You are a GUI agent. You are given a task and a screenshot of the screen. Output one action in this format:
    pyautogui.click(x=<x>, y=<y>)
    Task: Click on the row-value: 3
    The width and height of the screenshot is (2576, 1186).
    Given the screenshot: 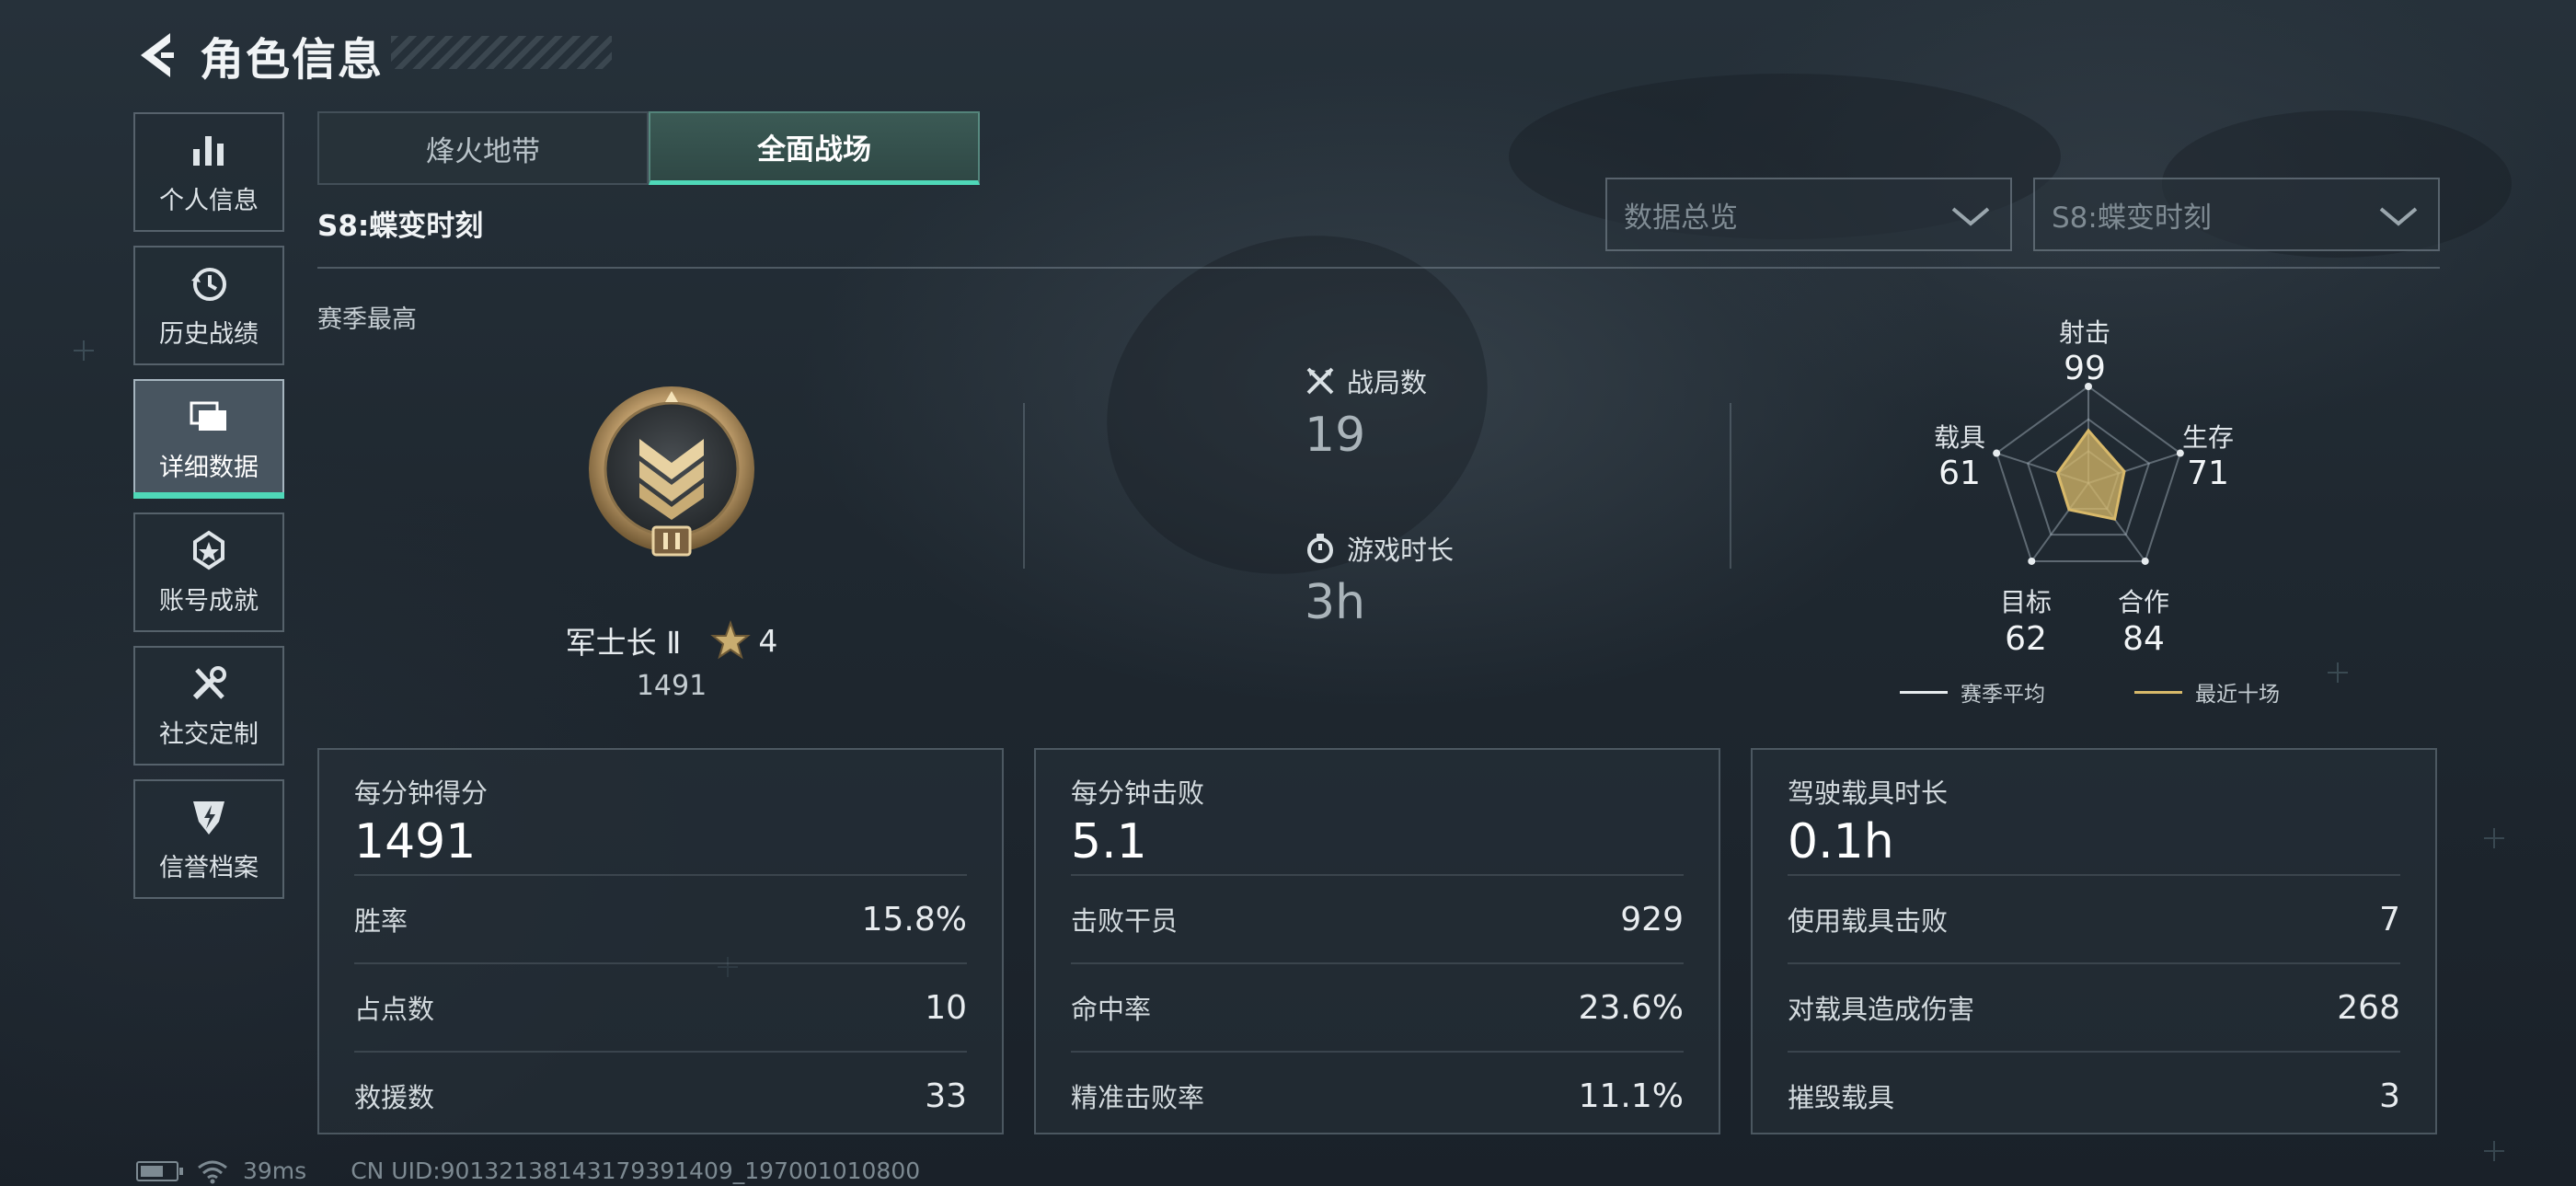 What is the action you would take?
    pyautogui.click(x=2389, y=1096)
    